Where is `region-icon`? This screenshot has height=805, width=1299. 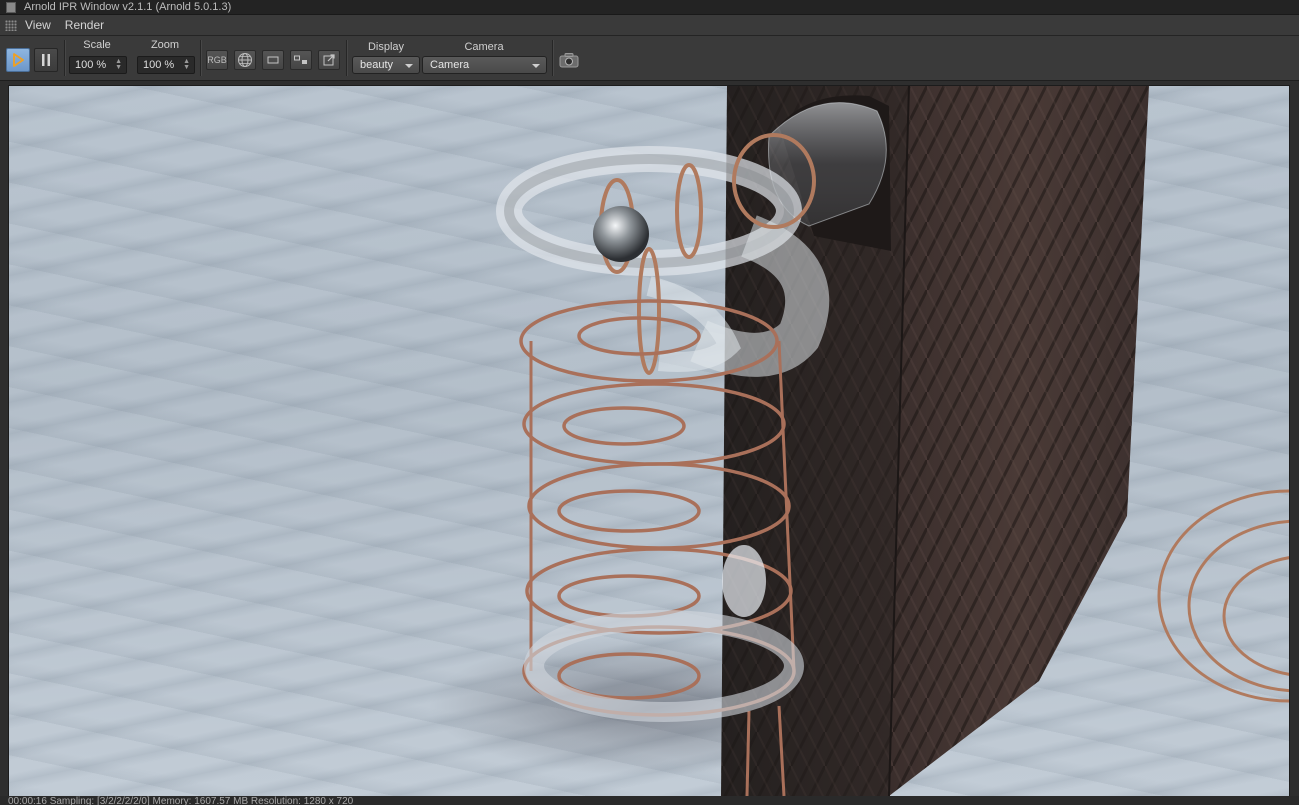 region-icon is located at coordinates (273, 60).